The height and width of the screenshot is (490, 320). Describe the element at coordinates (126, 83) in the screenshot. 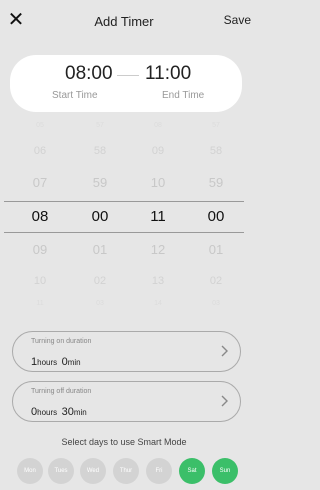

I see `time-range-card: 08:00 11:00 Start Time End Time` at that location.